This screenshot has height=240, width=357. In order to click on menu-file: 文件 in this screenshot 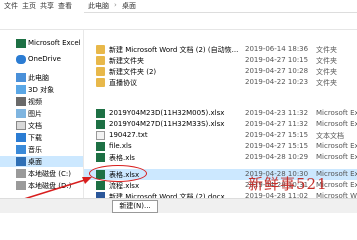, I will do `click(11, 6)`.